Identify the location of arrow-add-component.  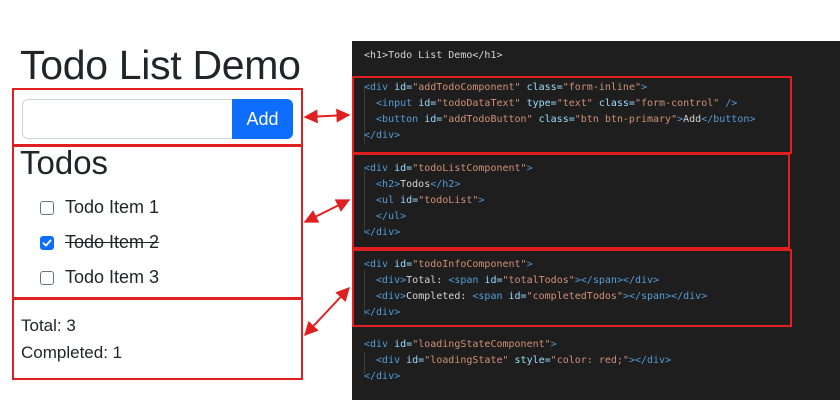
(327, 116).